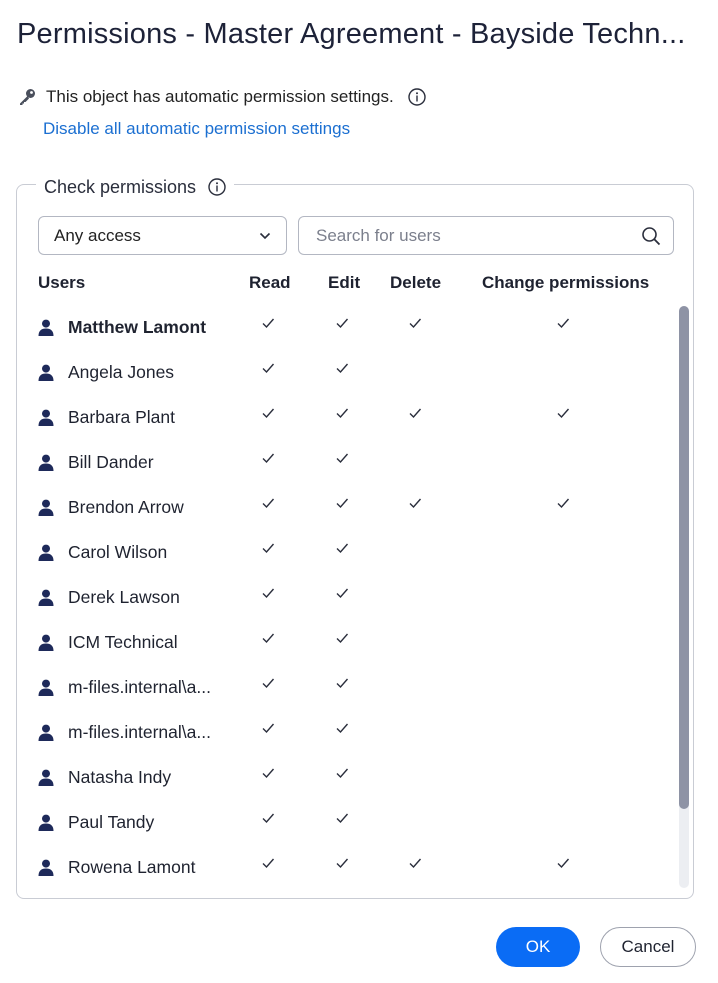  What do you see at coordinates (356, 373) in the screenshot?
I see `table-row: Angela Jones` at bounding box center [356, 373].